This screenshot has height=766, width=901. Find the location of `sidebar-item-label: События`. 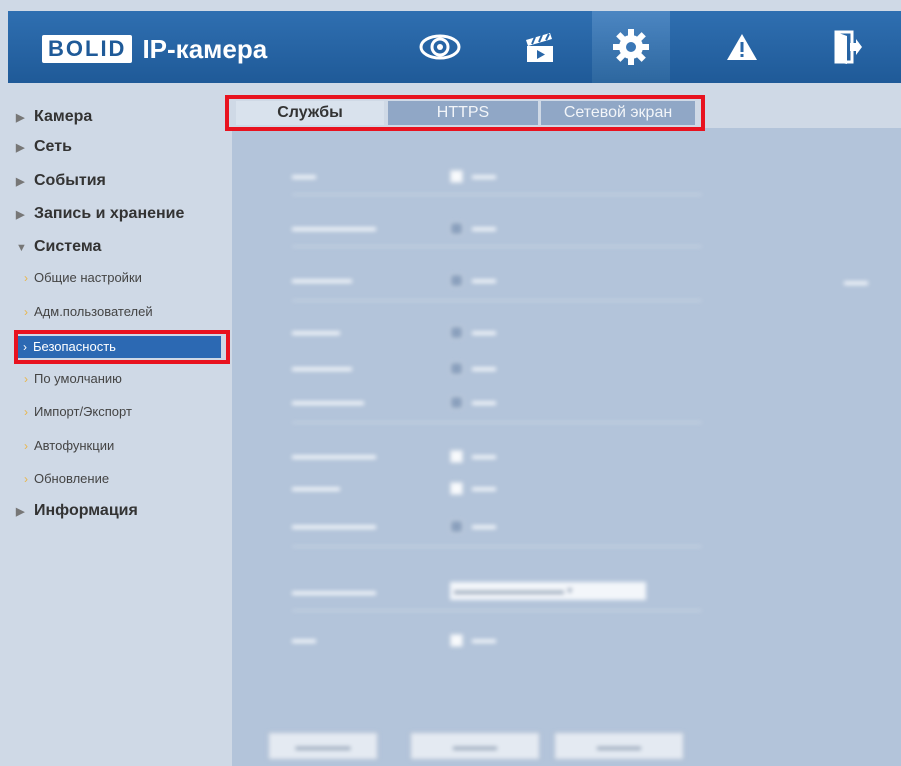

sidebar-item-label: События is located at coordinates (70, 180).